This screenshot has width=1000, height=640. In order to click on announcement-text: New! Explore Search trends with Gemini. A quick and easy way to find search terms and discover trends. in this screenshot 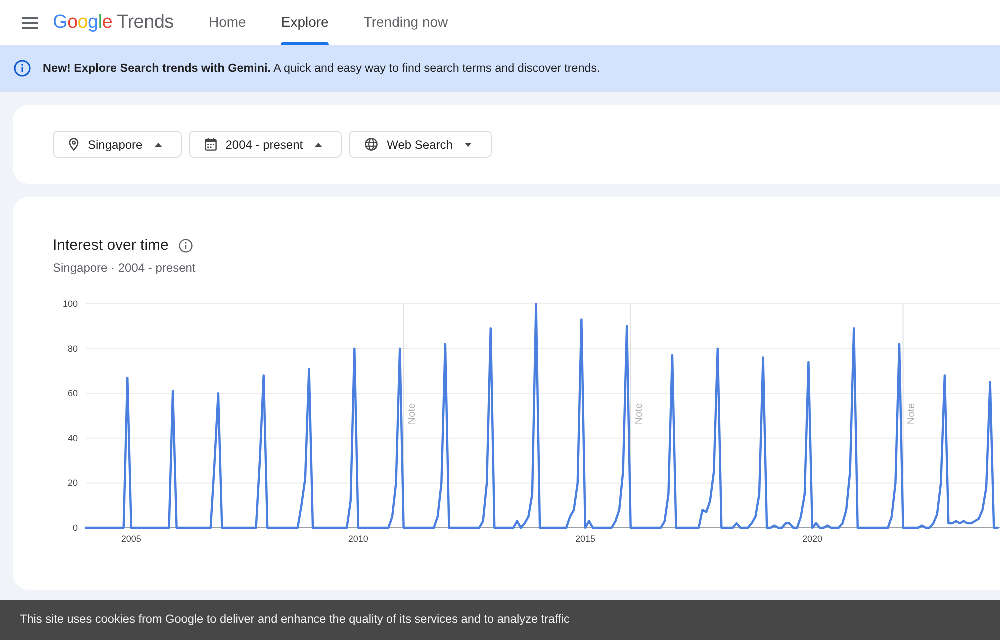, I will do `click(321, 68)`.